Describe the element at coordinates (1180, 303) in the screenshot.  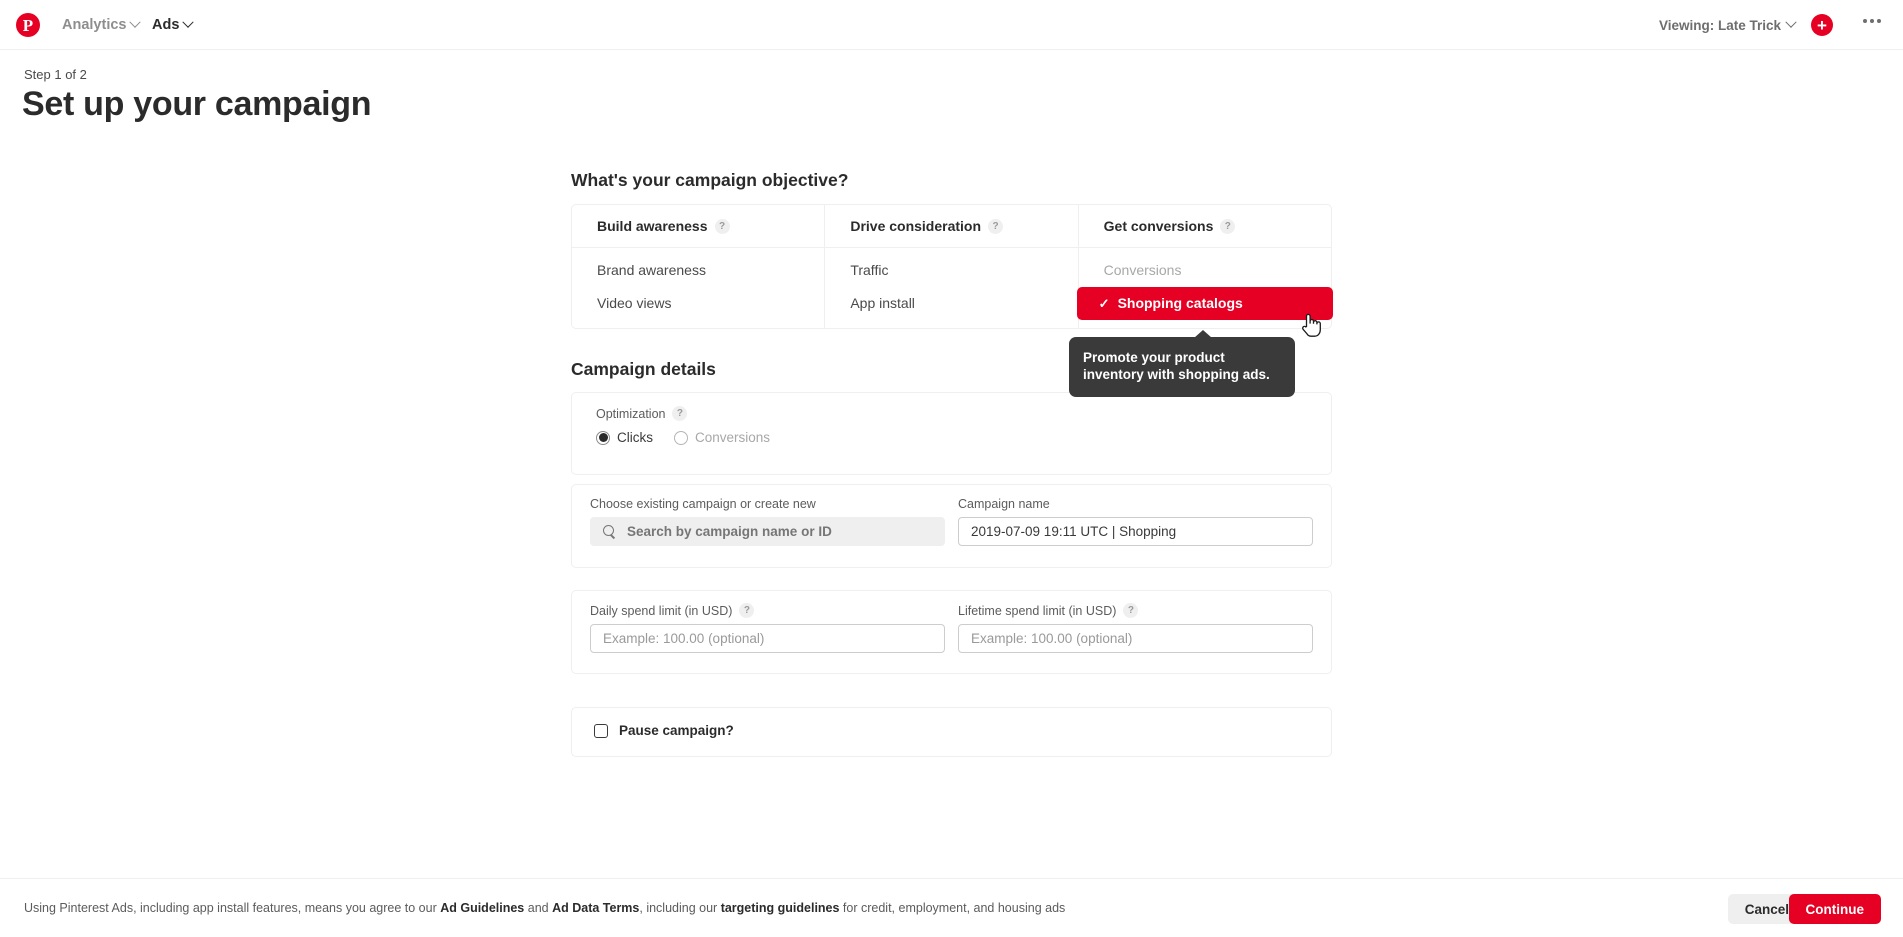
I see `objective-option-shopping-catalogs-label: Shopping catalogs` at that location.